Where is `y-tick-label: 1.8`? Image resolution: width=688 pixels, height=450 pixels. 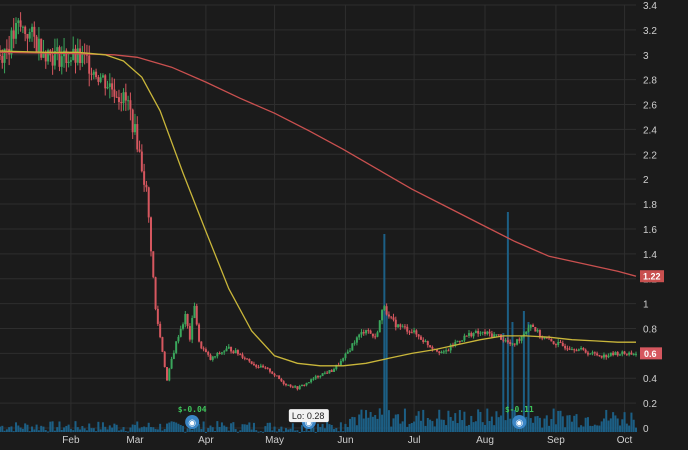 y-tick-label: 1.8 is located at coordinates (650, 205).